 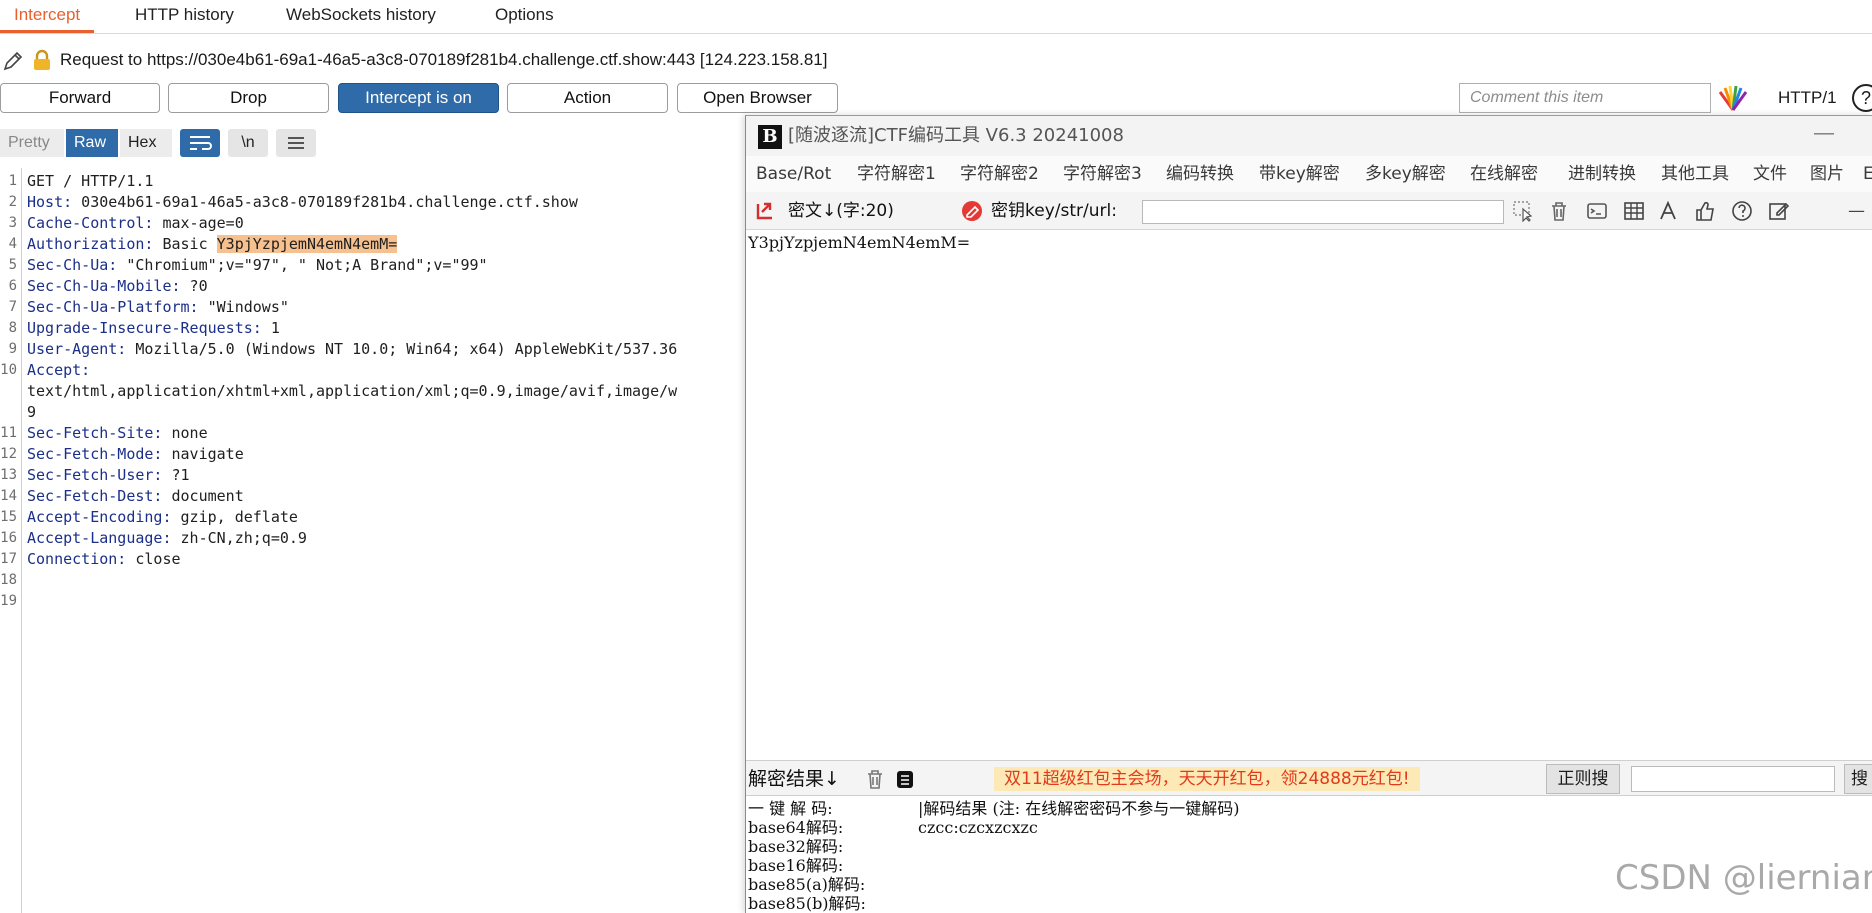 What do you see at coordinates (58, 370) in the screenshot?
I see `request-line: Accept:` at bounding box center [58, 370].